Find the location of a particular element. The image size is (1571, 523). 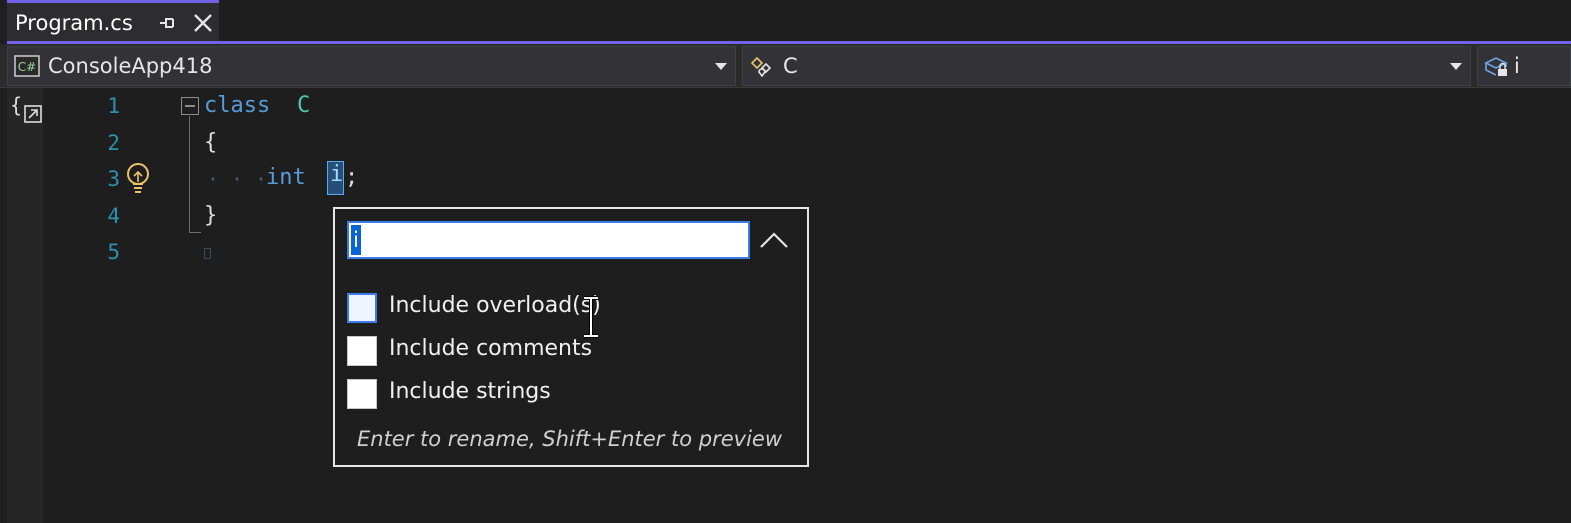

class-icon is located at coordinates (761, 66).